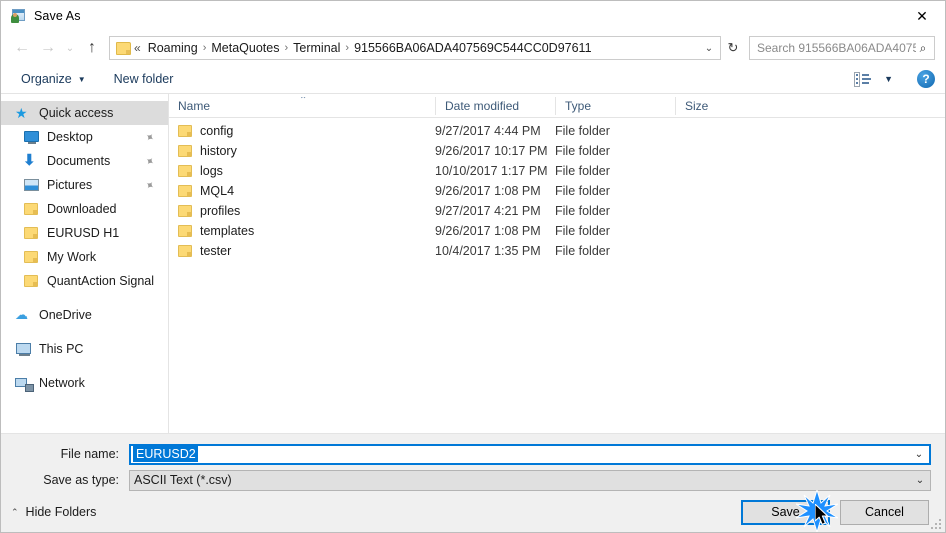 Image resolution: width=946 pixels, height=533 pixels. What do you see at coordinates (488, 231) in the screenshot?
I see `date-modified-cell: 9/26/2017 1:08 PM` at bounding box center [488, 231].